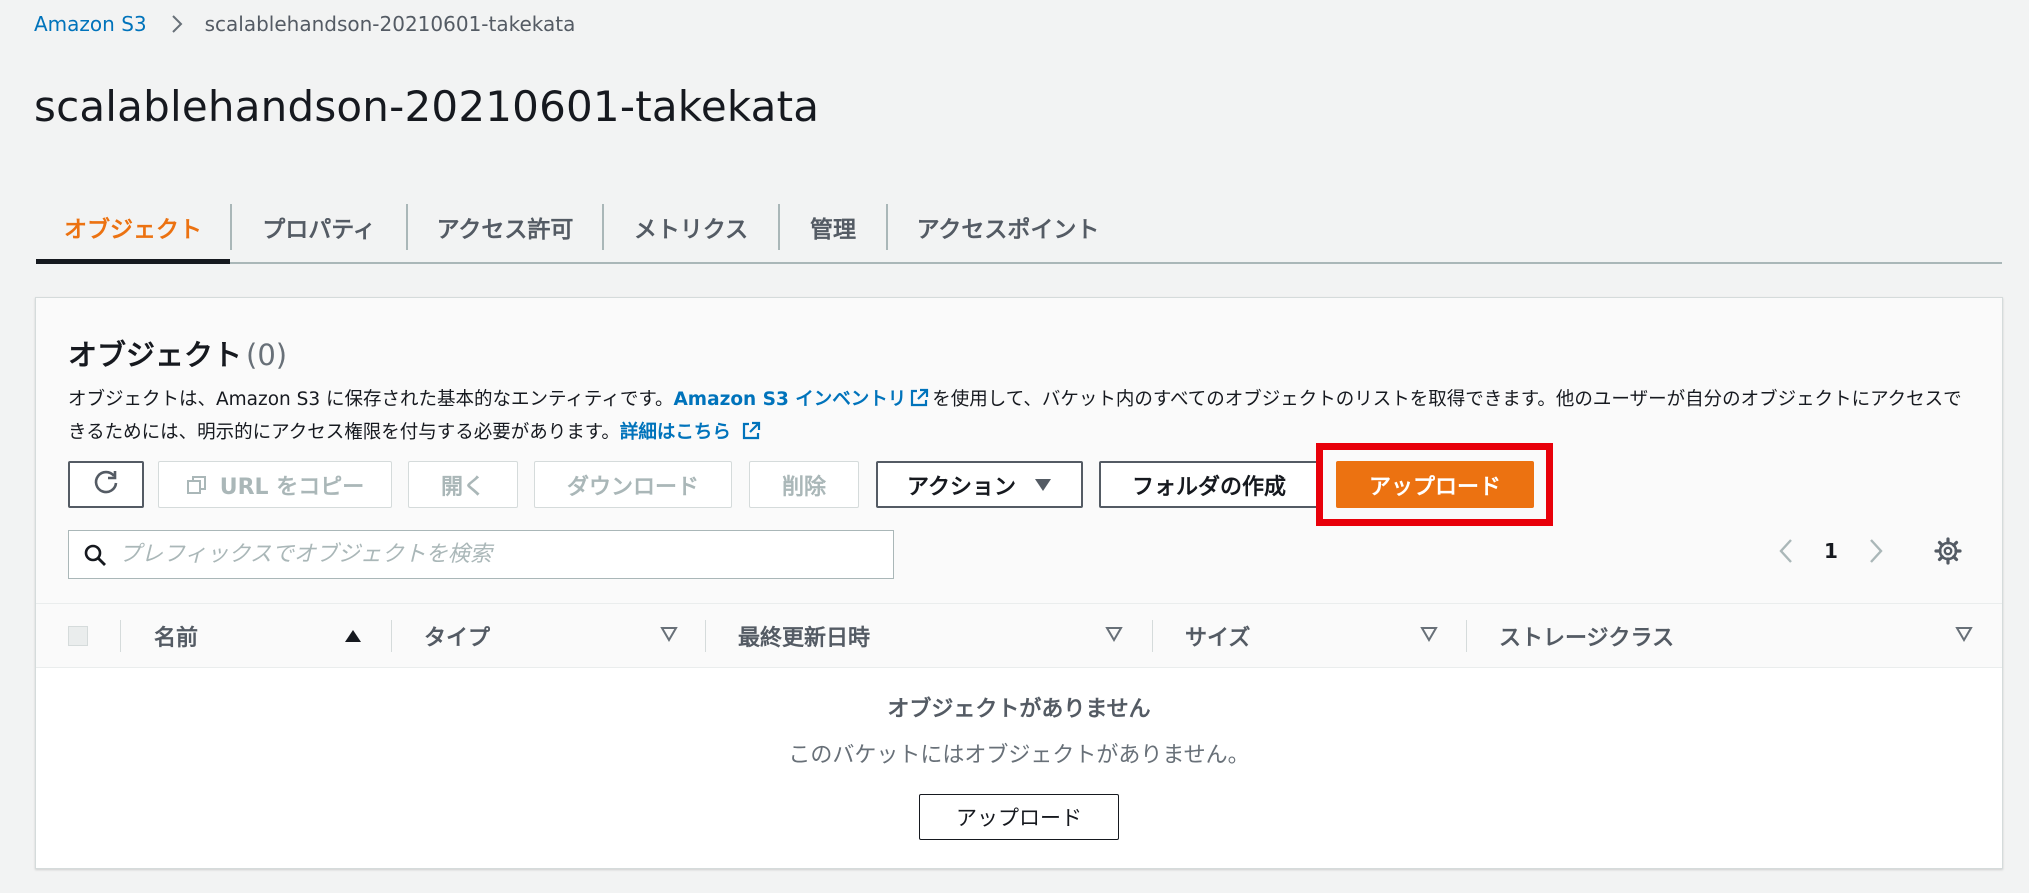 This screenshot has height=893, width=2029. I want to click on tab-objects: オブジェクト, so click(133, 228).